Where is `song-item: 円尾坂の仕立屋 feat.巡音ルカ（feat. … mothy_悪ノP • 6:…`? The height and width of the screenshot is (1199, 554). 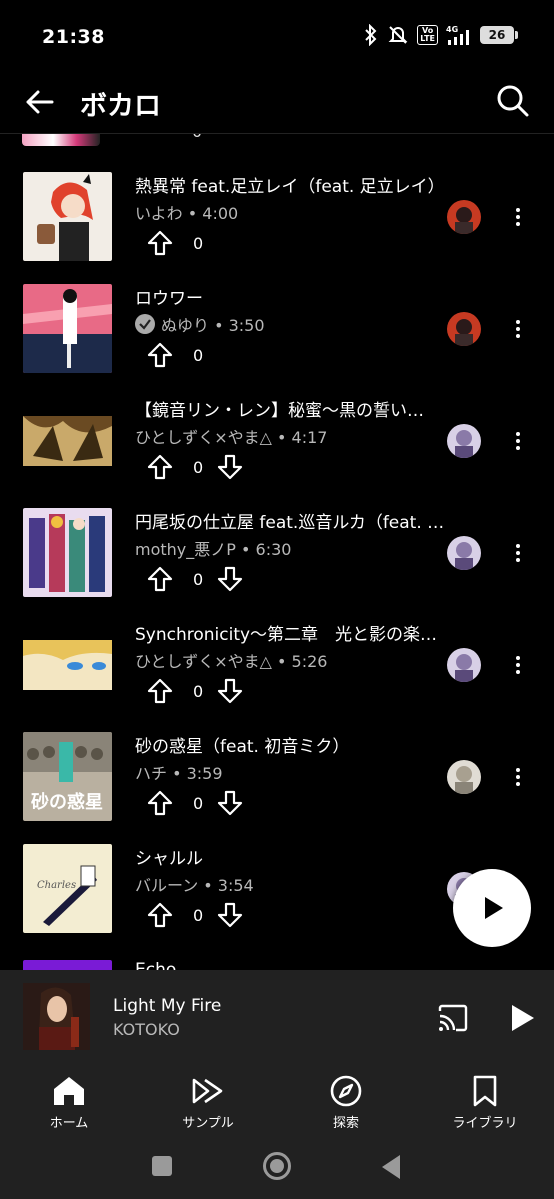 song-item: 円尾坂の仕立屋 feat.巡音ルカ（feat. … mothy_悪ノP • 6:… is located at coordinates (277, 564).